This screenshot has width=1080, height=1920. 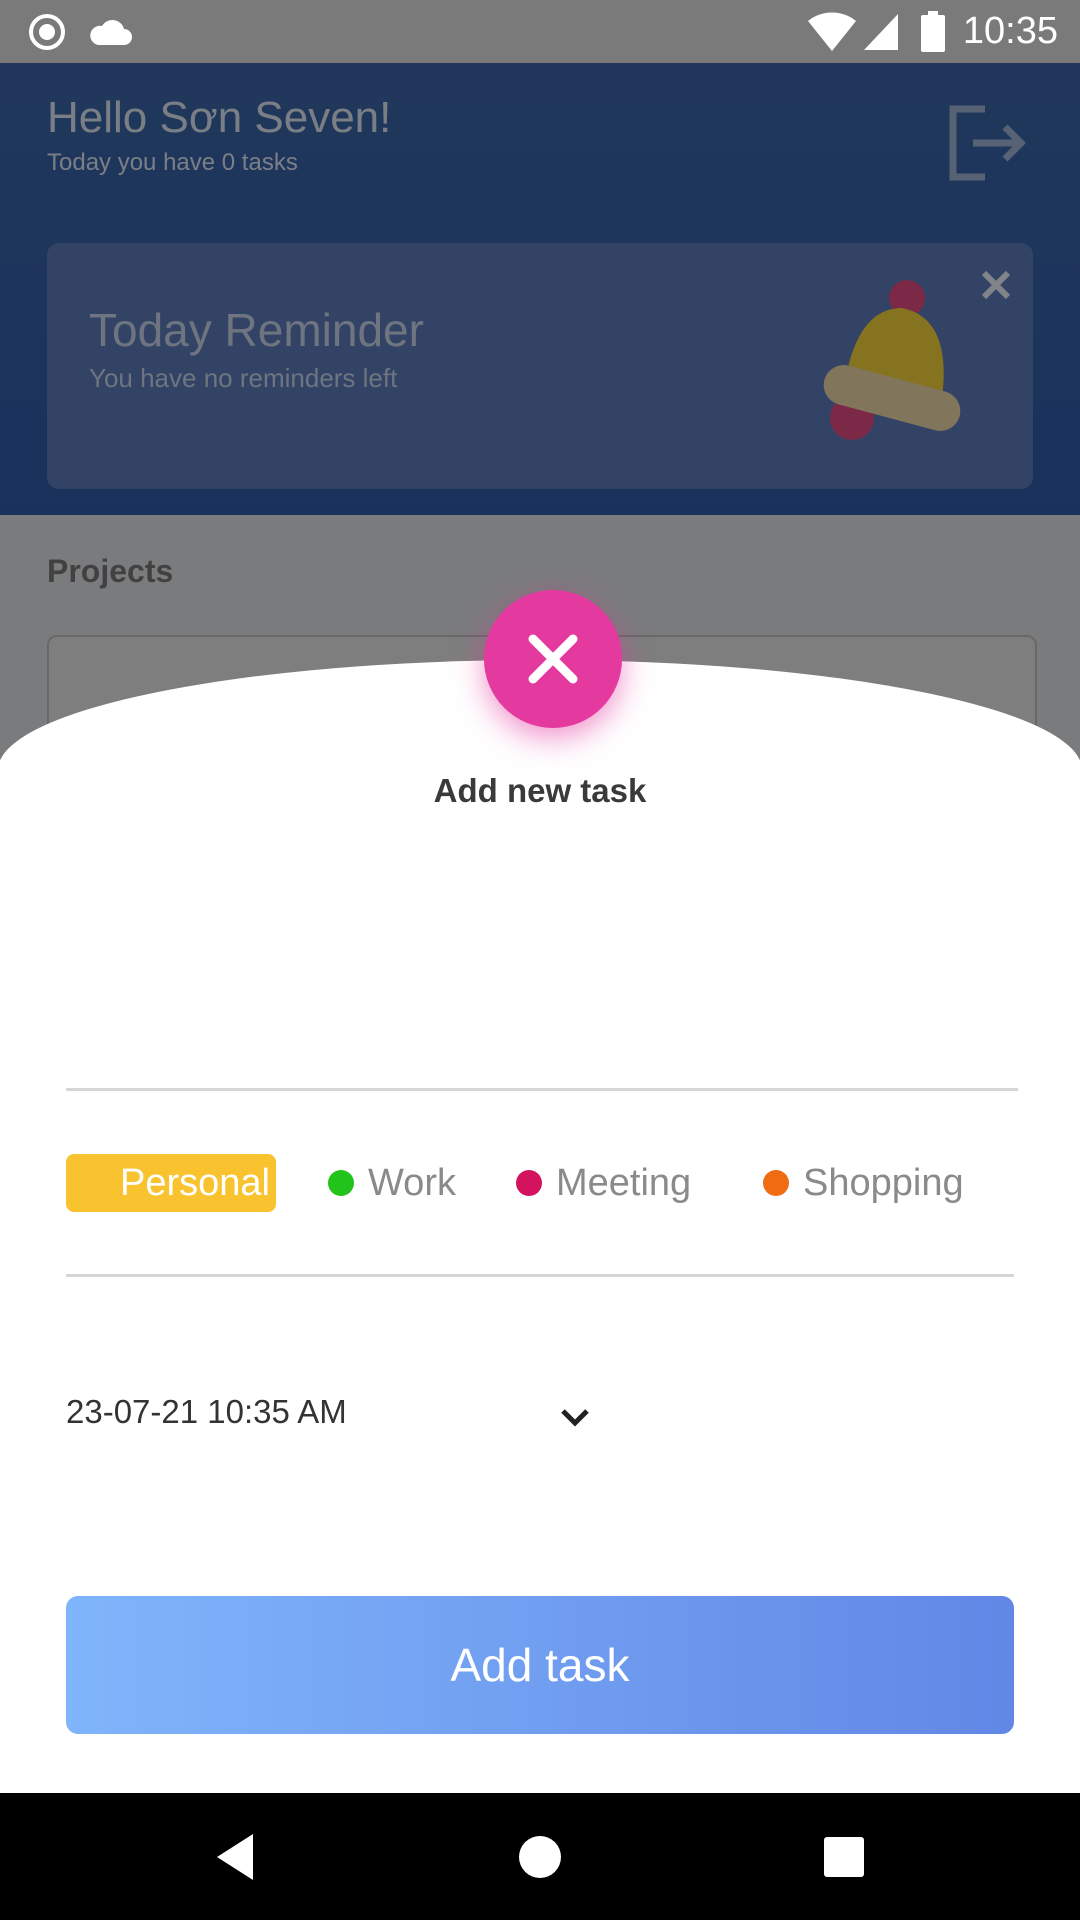 I want to click on category-shopping: Shopping, so click(x=863, y=1183).